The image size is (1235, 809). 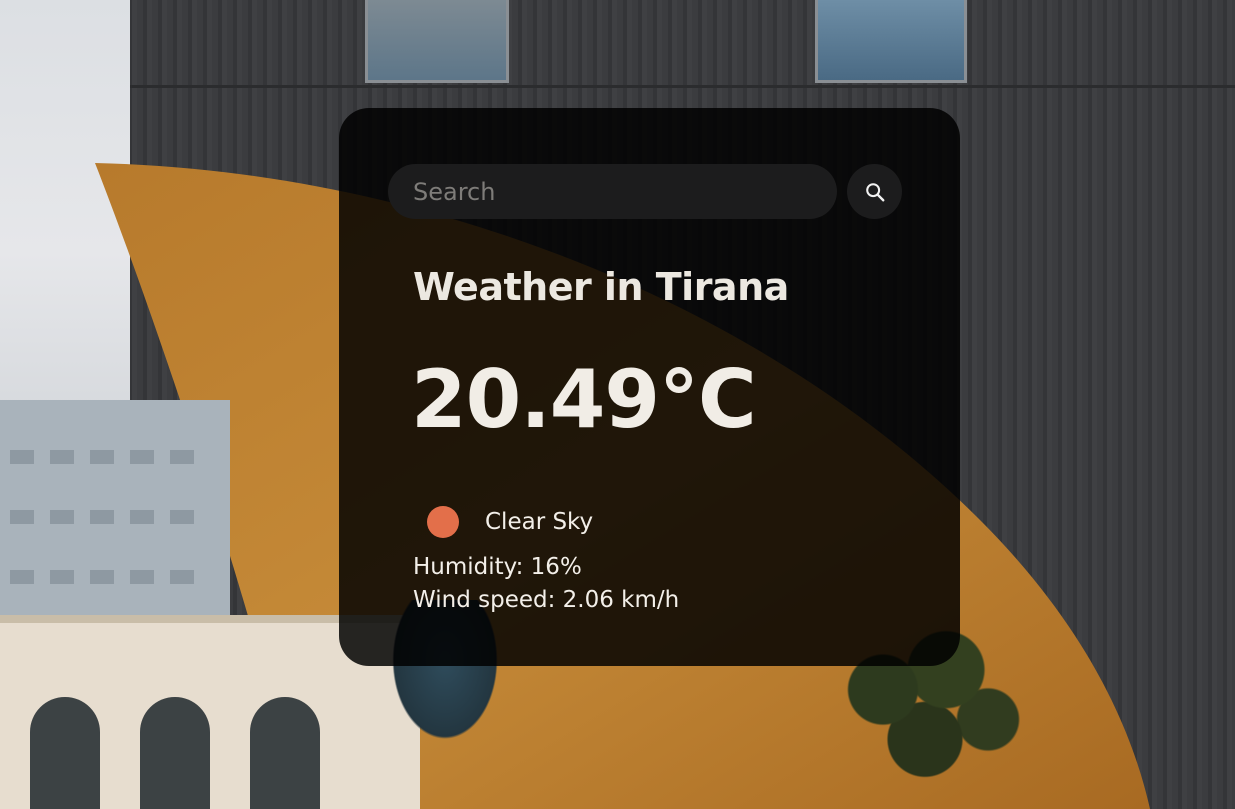 I want to click on wind-speed: Wind speed: 2.06 km/h, so click(x=546, y=600).